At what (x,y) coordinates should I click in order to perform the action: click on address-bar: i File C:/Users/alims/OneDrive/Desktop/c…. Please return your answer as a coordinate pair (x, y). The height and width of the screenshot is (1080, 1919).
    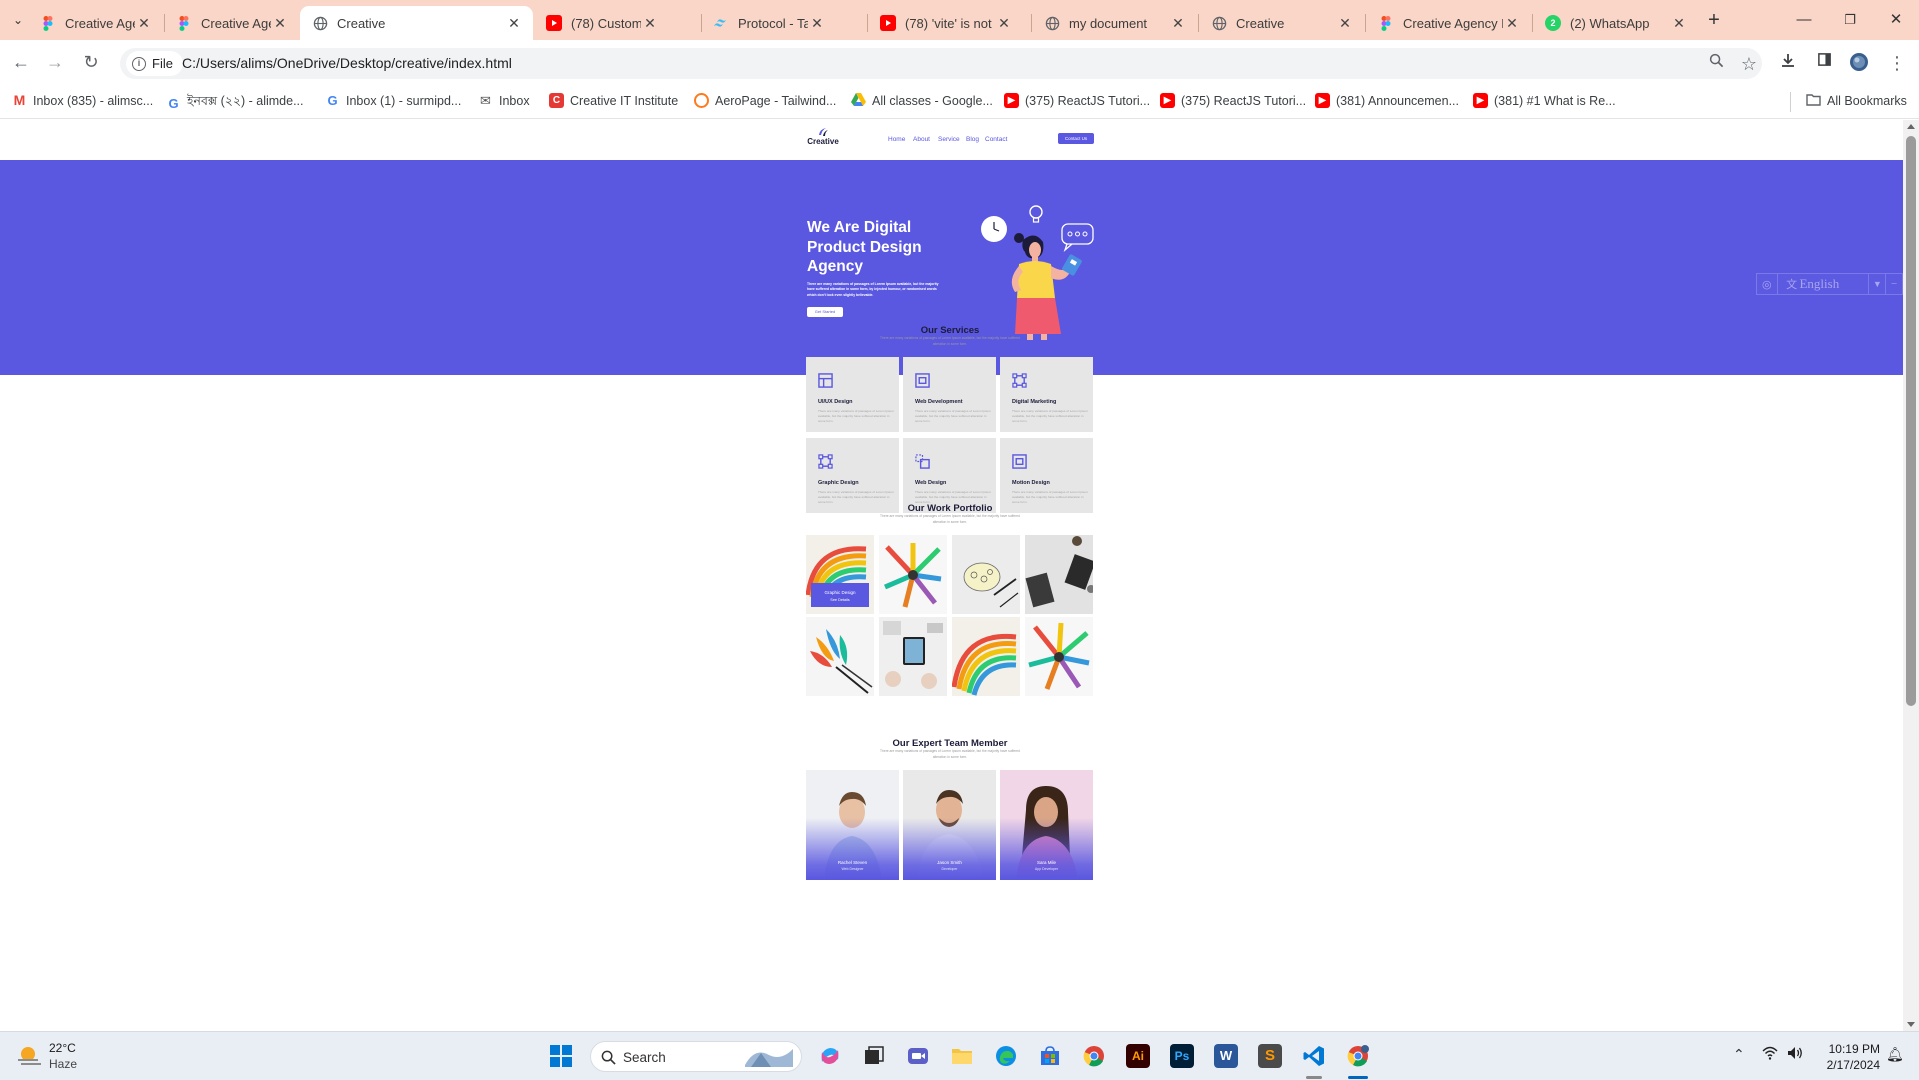
    Looking at the image, I should click on (941, 63).